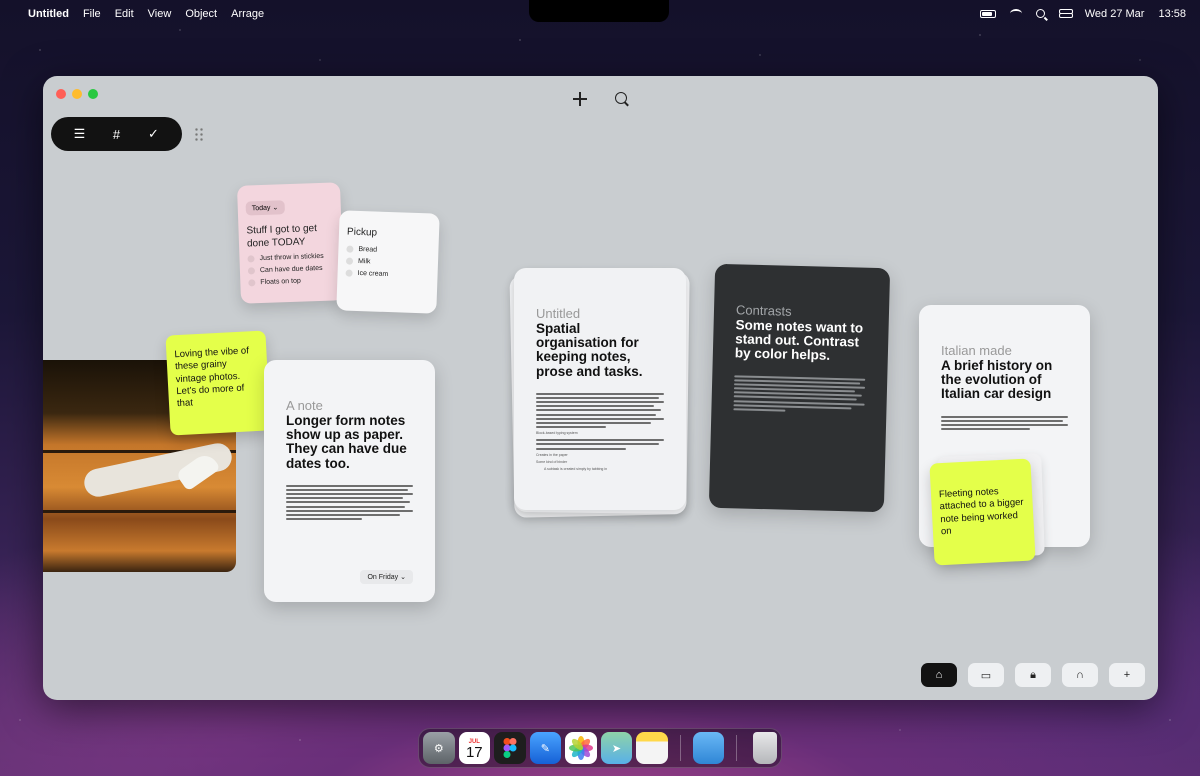  What do you see at coordinates (160, 14) in the screenshot?
I see `menu-view: View` at bounding box center [160, 14].